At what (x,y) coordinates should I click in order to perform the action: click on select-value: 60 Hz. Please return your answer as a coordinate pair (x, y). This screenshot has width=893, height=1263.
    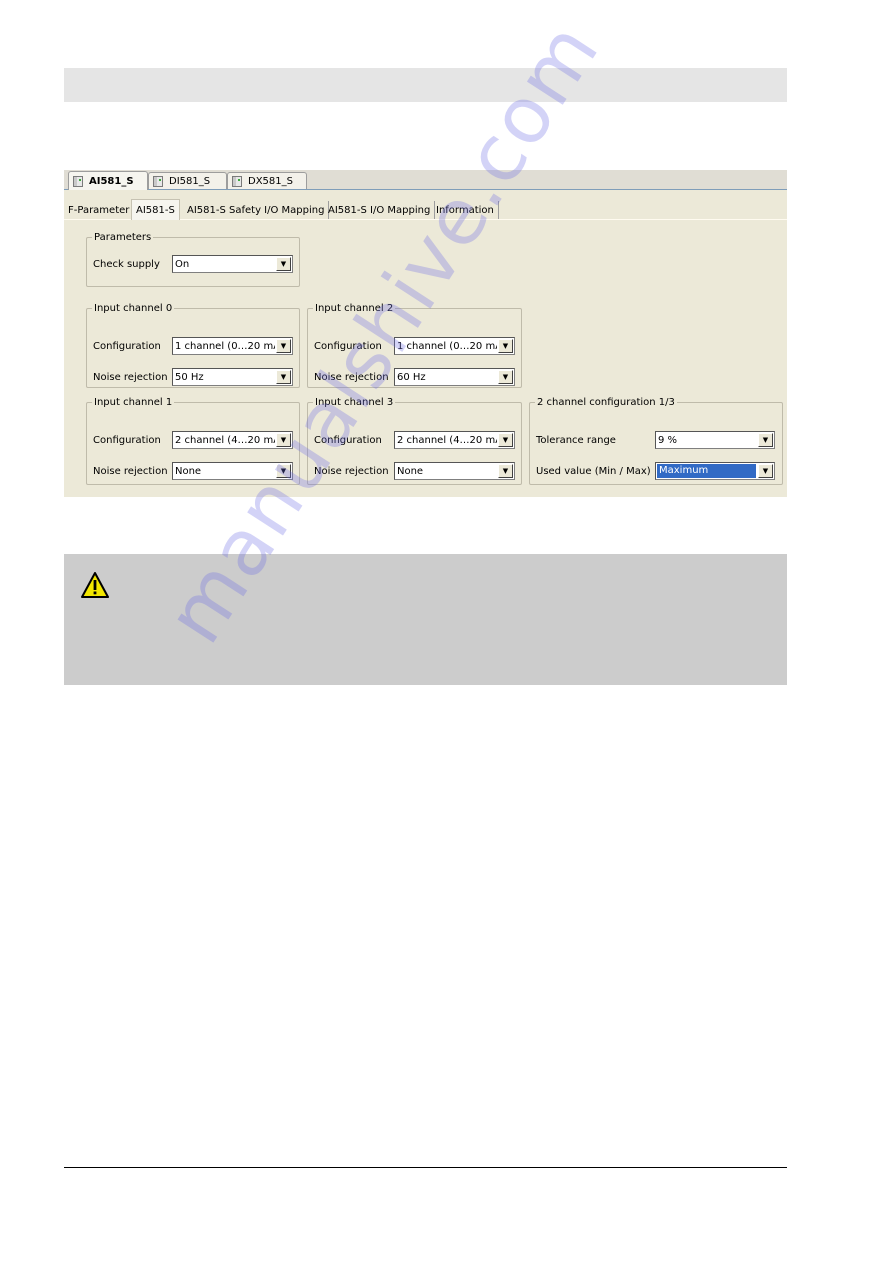
    Looking at the image, I should click on (411, 377).